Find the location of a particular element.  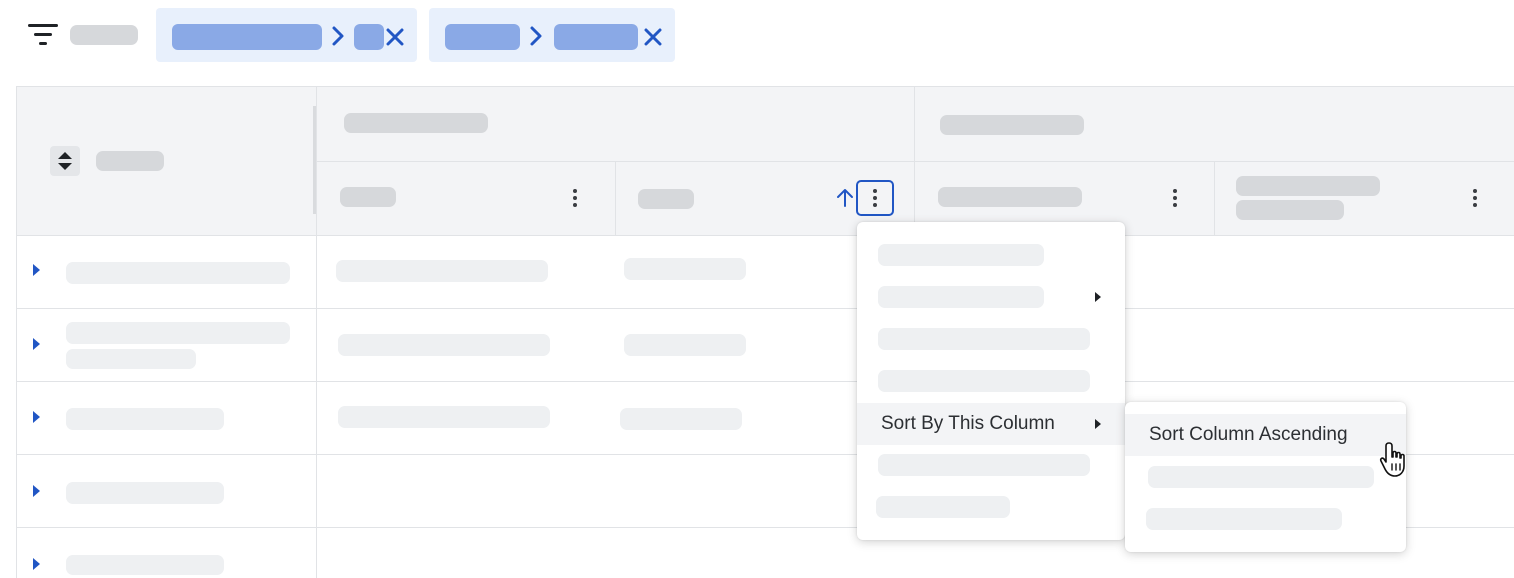

sort-submenu: Sort Column Ascending is located at coordinates (1265, 477).